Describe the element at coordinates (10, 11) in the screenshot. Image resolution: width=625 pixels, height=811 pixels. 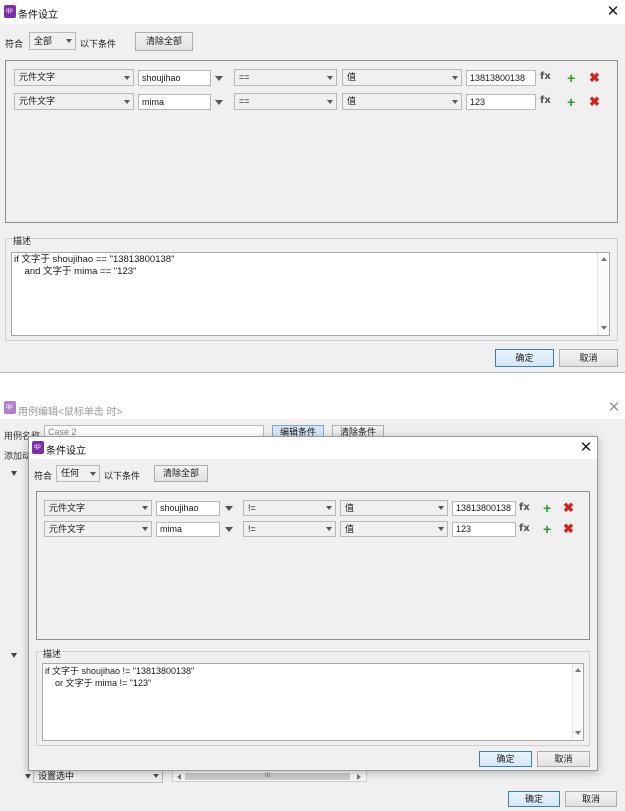
I see `app-icon` at that location.